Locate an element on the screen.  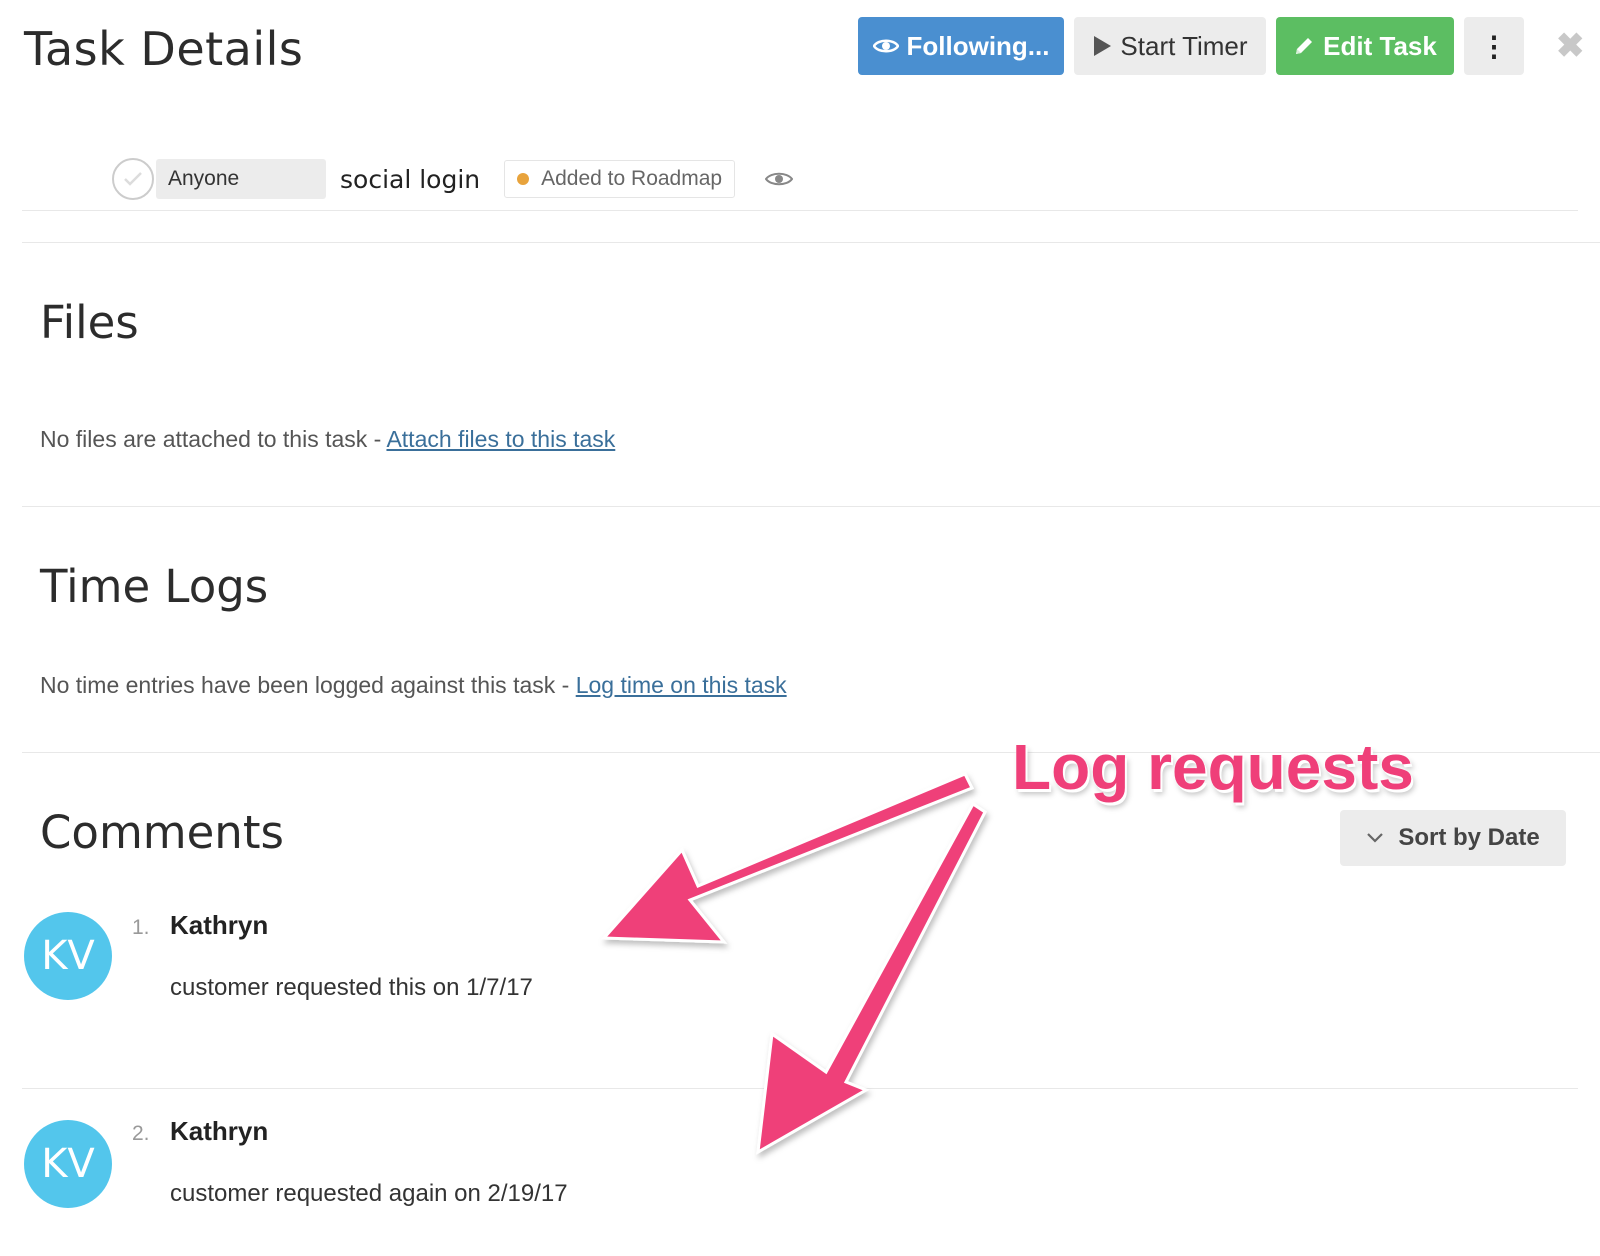
sort-by-date-button: Sort by Date is located at coordinates (1453, 838).